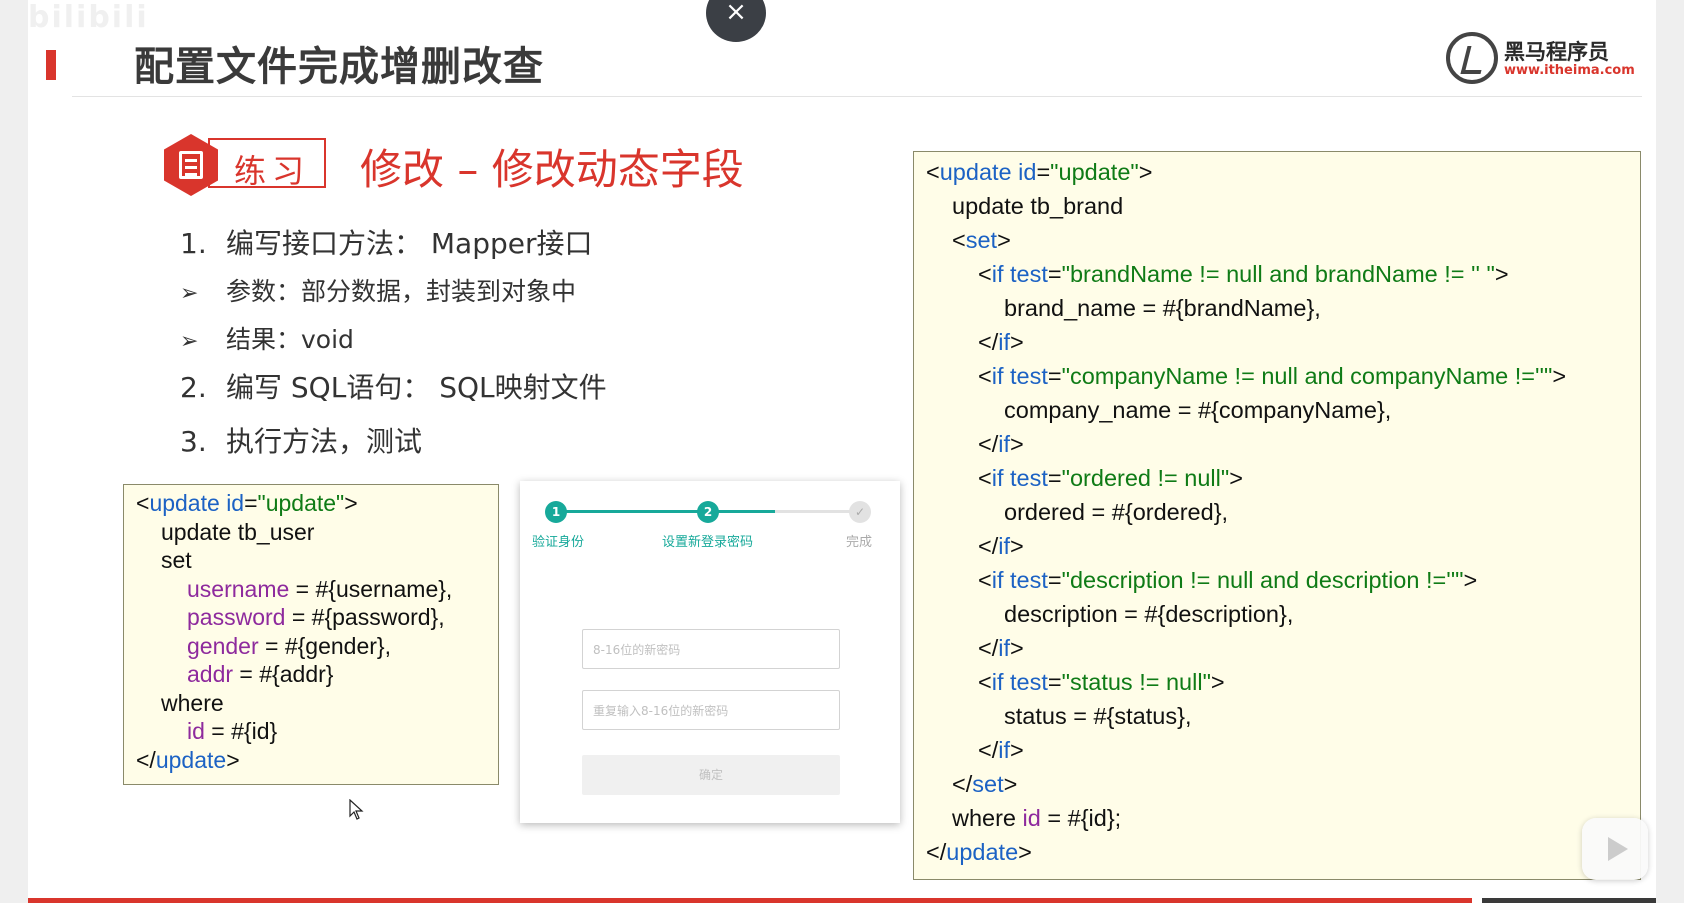  I want to click on code-line: username = #{username},, so click(320, 589).